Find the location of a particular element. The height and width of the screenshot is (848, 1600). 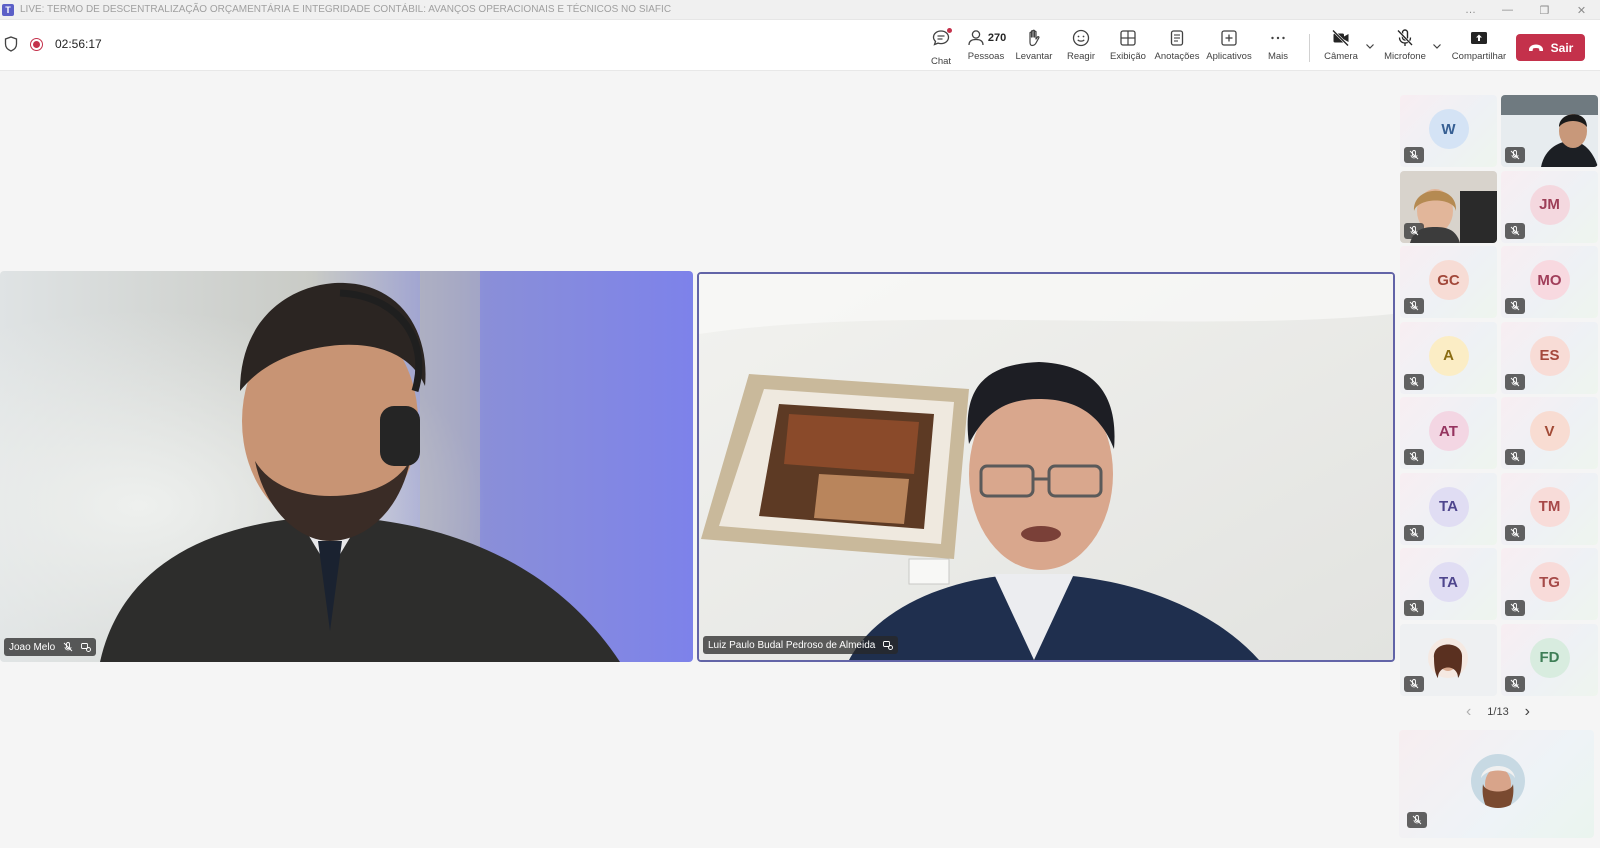

participant-initials-avatar: FD is located at coordinates (1549, 657).